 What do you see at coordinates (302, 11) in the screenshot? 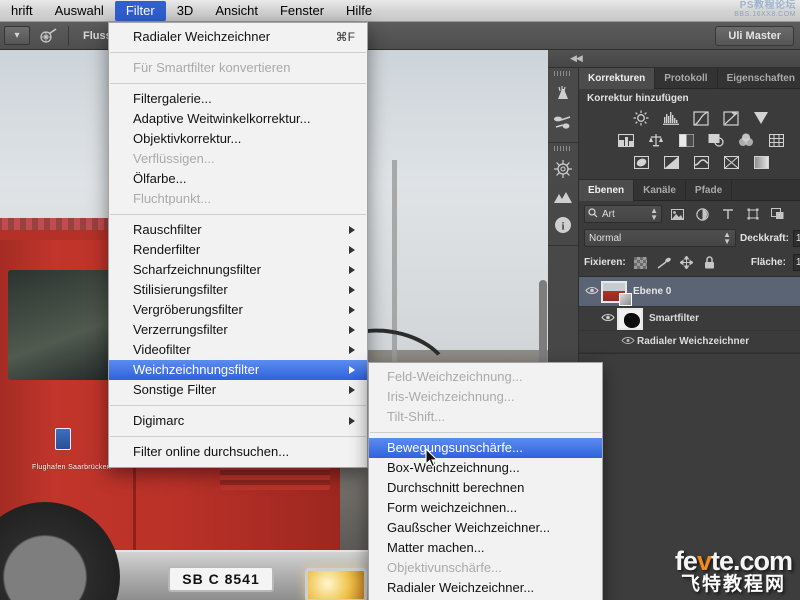
I see `menu-fenster: Fenster` at bounding box center [302, 11].